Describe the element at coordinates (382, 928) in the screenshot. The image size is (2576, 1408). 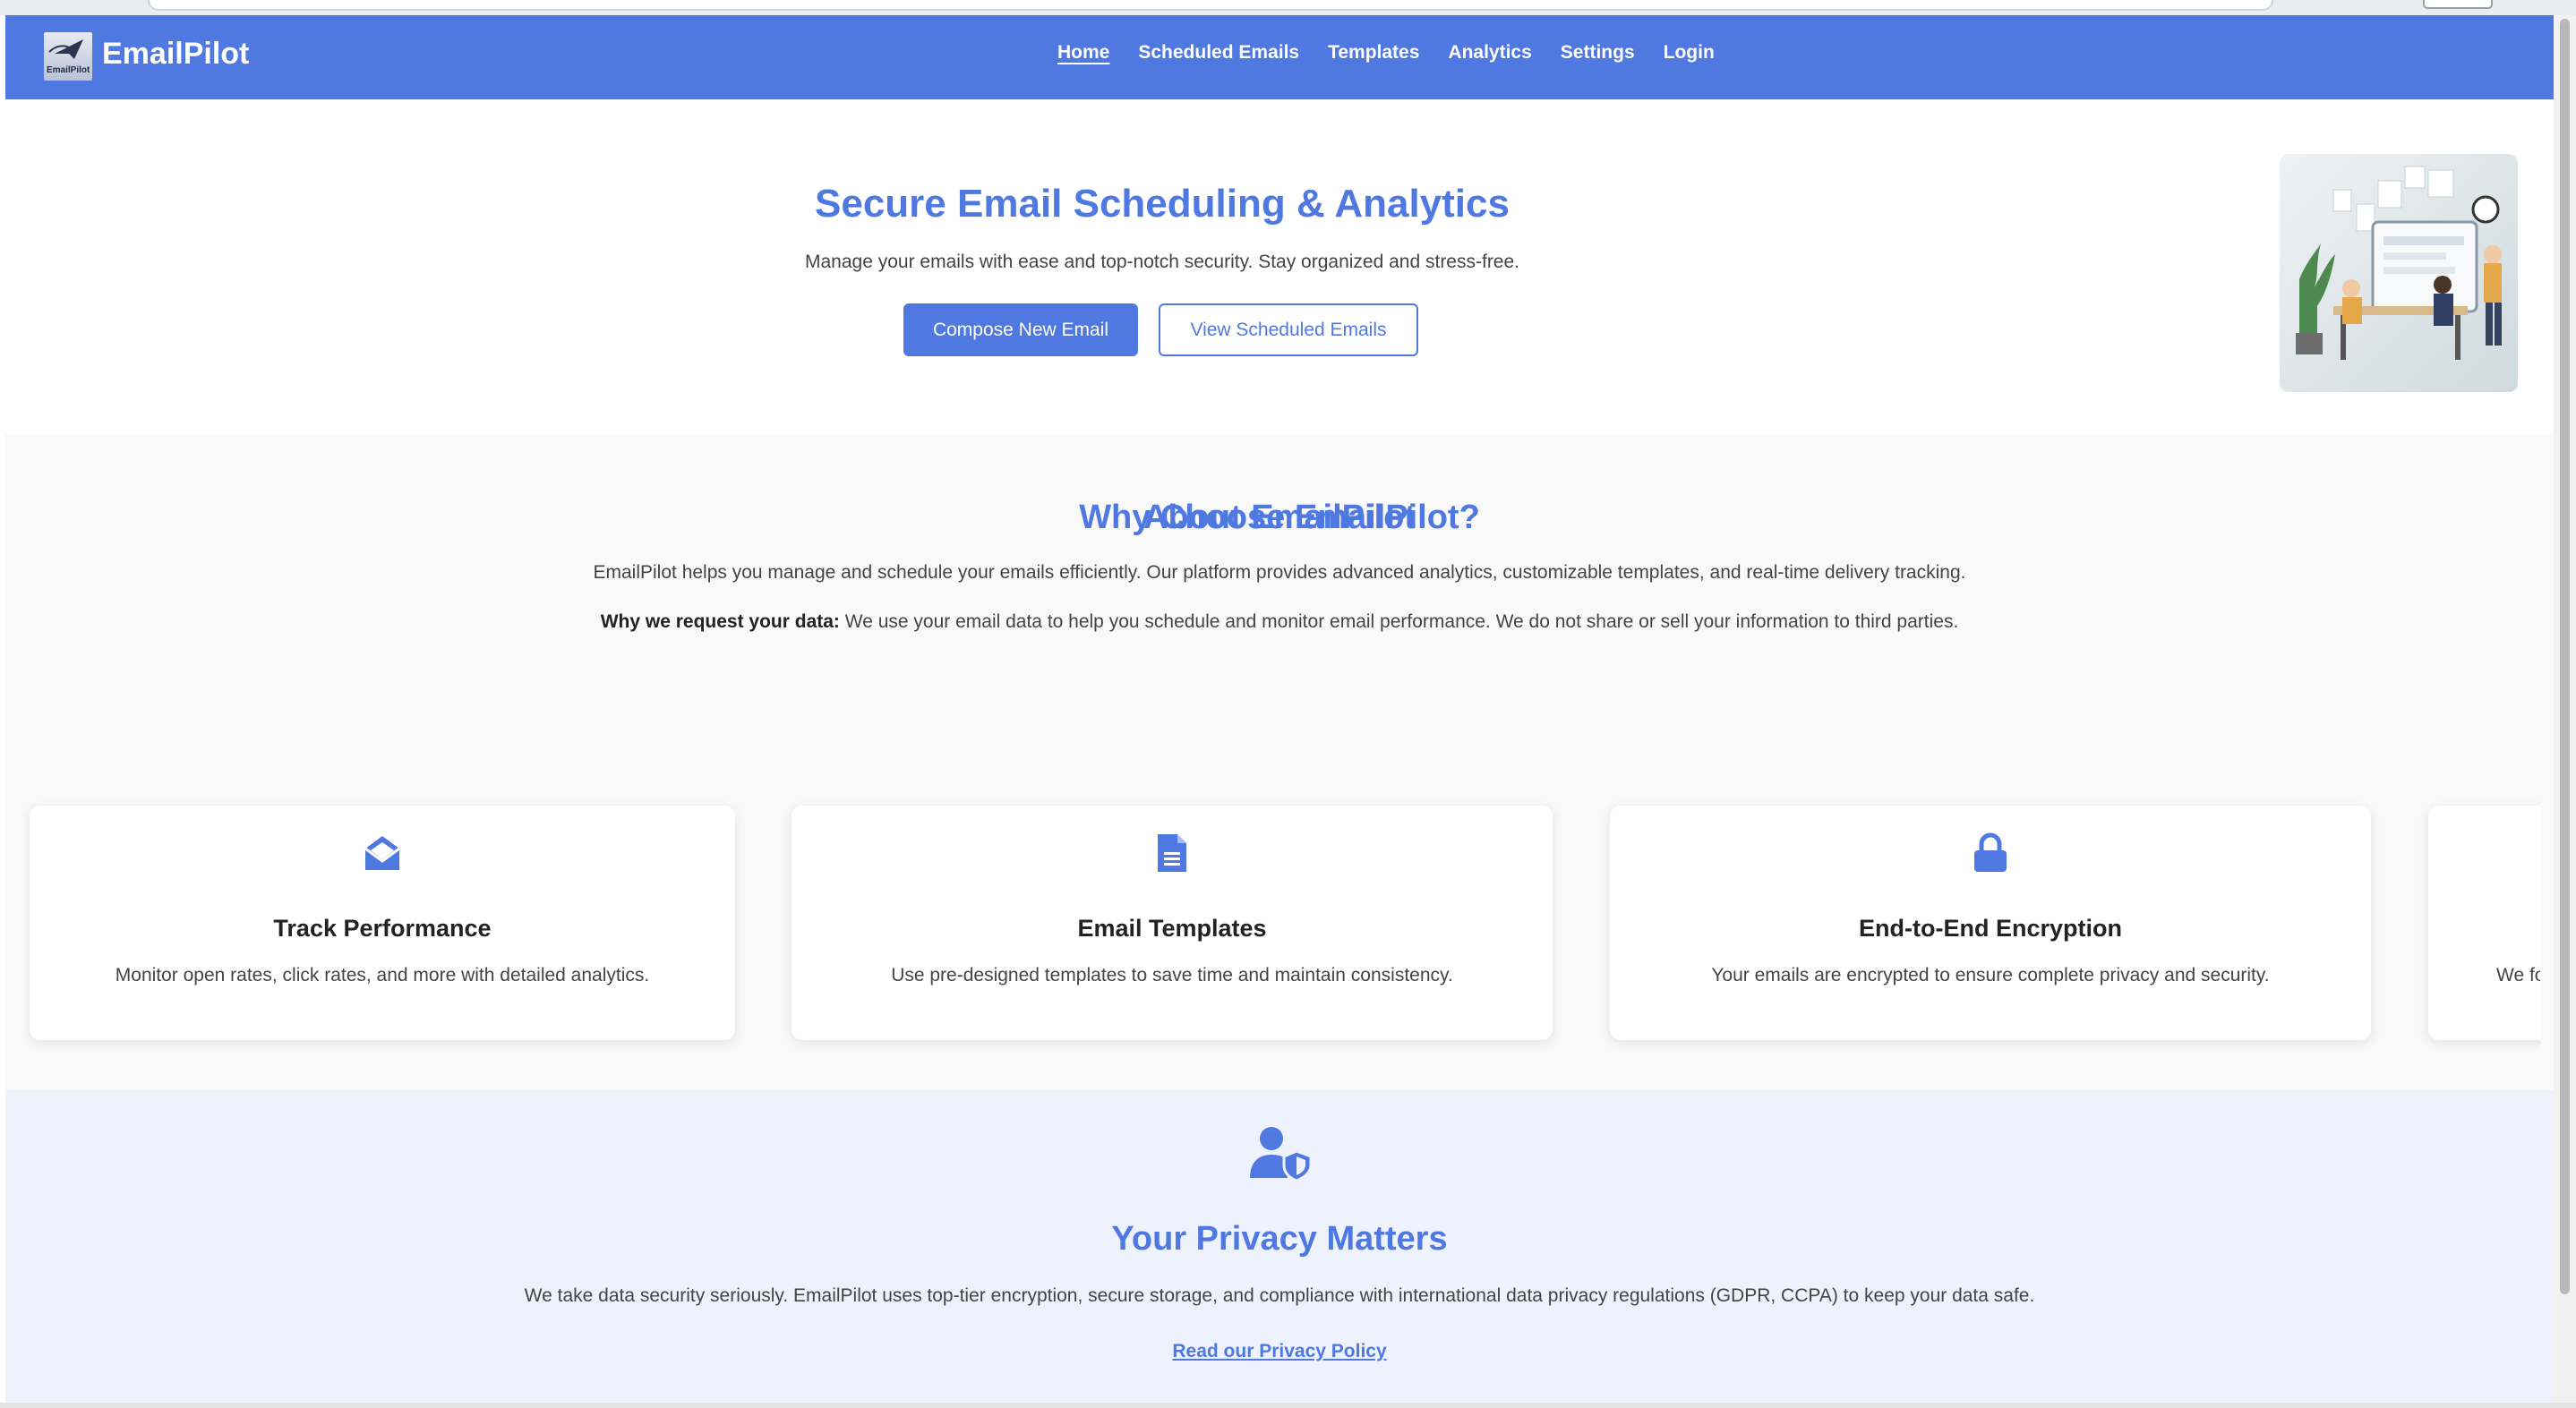
I see `feature-card-title: Track Performance` at that location.